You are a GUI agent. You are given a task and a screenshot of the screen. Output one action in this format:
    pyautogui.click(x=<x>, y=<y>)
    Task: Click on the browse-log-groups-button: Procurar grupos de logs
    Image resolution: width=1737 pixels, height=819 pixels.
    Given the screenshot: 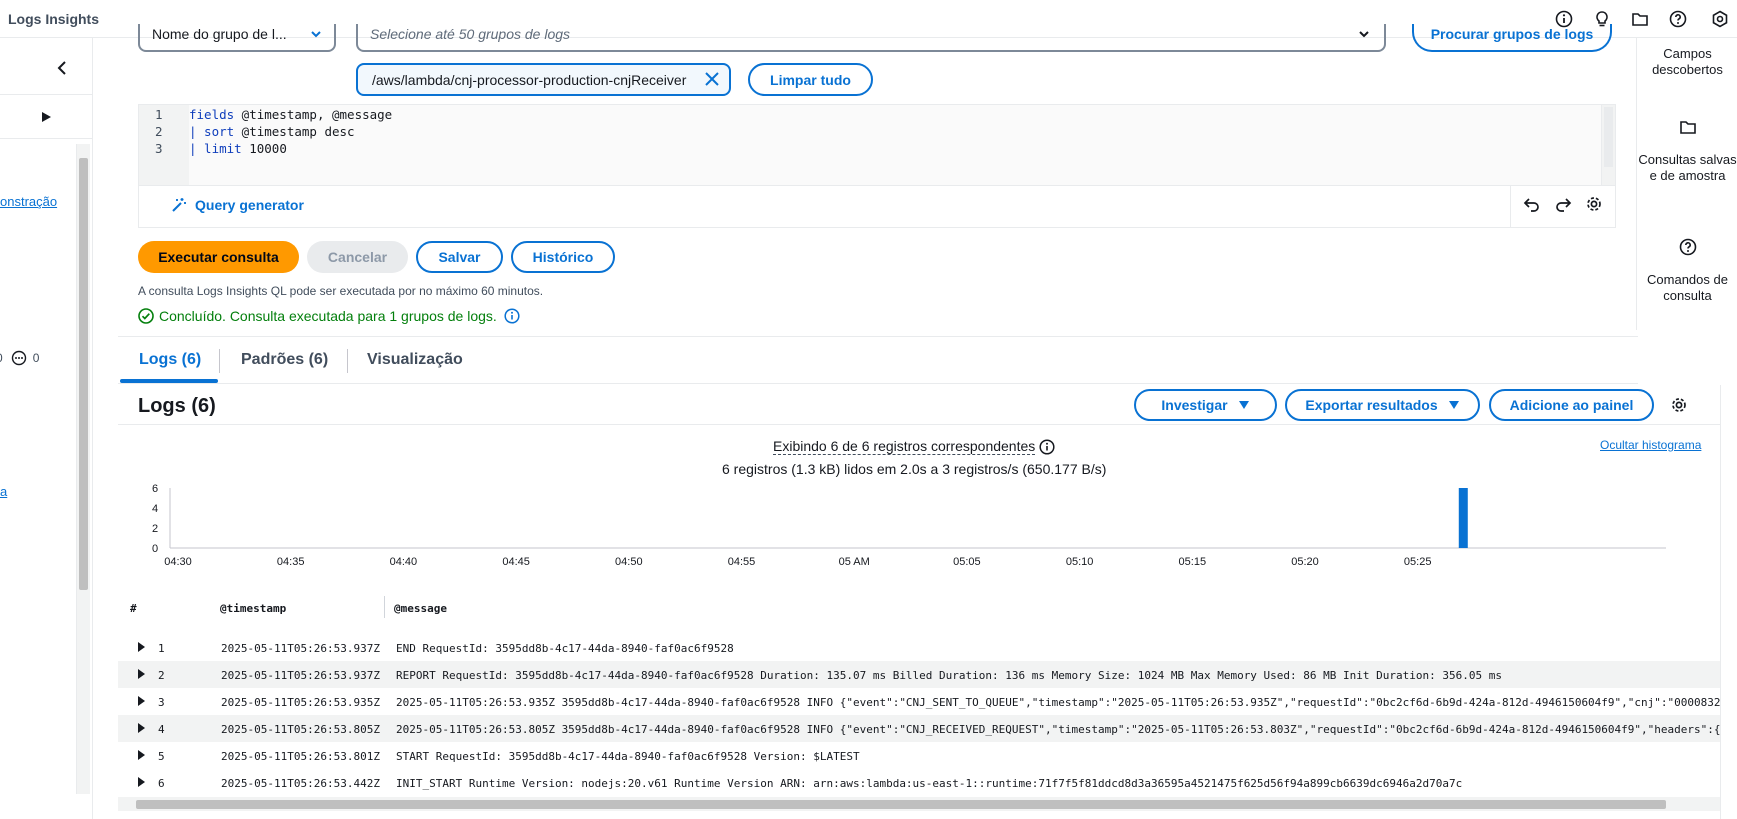 What is the action you would take?
    pyautogui.click(x=1512, y=38)
    